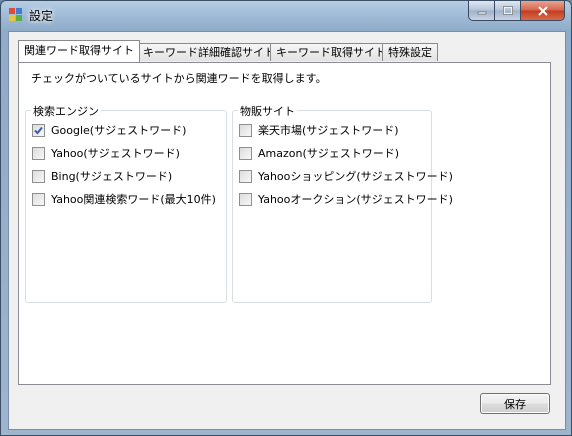 This screenshot has width=572, height=436. Describe the element at coordinates (41, 16) in the screenshot. I see `window-title: 設定` at that location.